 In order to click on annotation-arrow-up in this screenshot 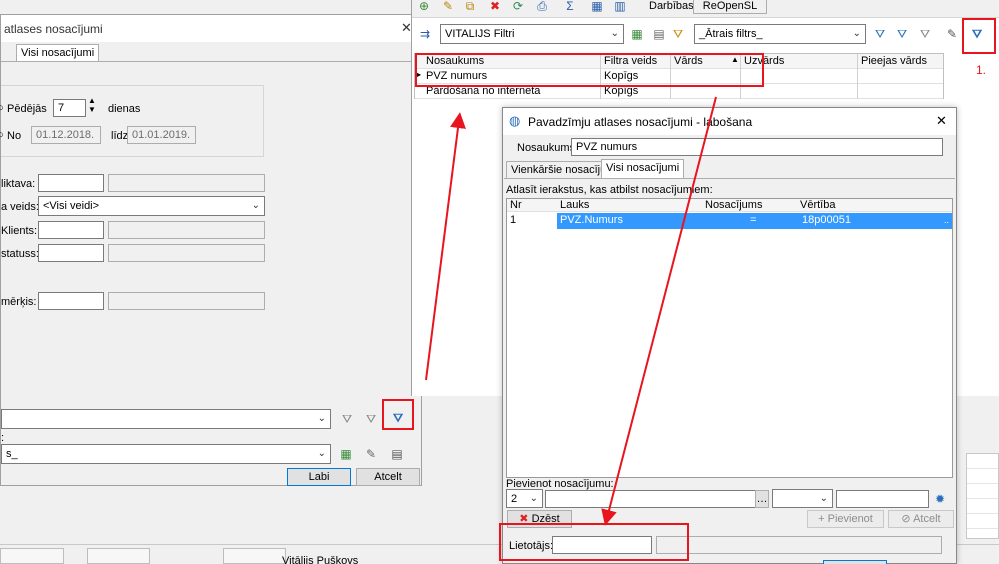, I will do `click(445, 246)`.